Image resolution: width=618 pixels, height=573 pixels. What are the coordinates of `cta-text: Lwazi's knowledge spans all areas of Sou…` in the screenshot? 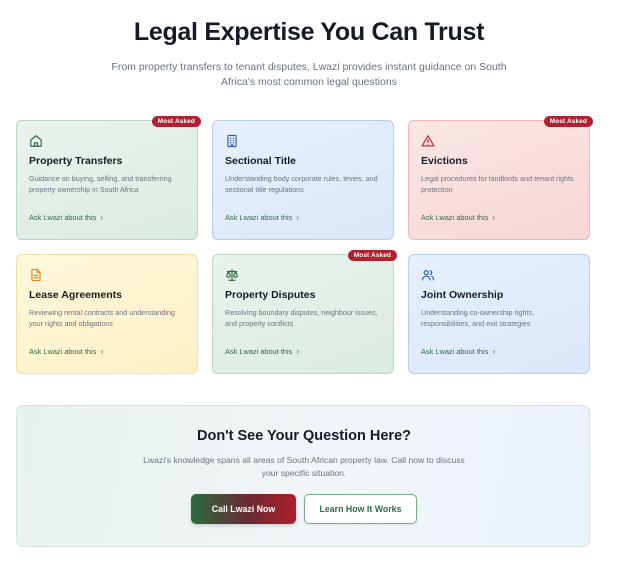 It's located at (304, 466).